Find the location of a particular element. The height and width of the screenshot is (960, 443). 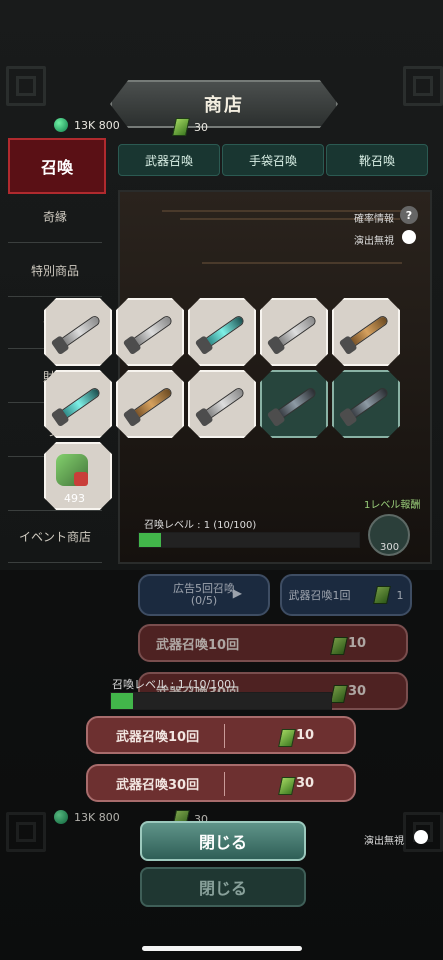

ticket-balance: 30 is located at coordinates (190, 127).